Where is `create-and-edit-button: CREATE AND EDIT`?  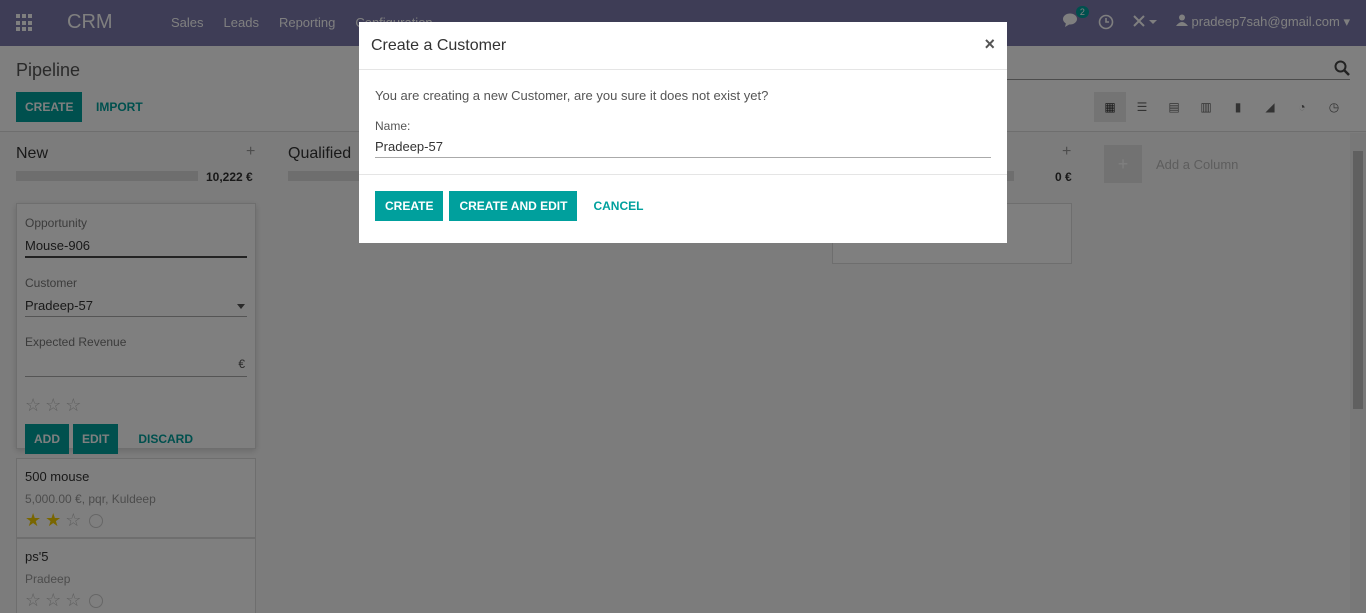 create-and-edit-button: CREATE AND EDIT is located at coordinates (513, 206).